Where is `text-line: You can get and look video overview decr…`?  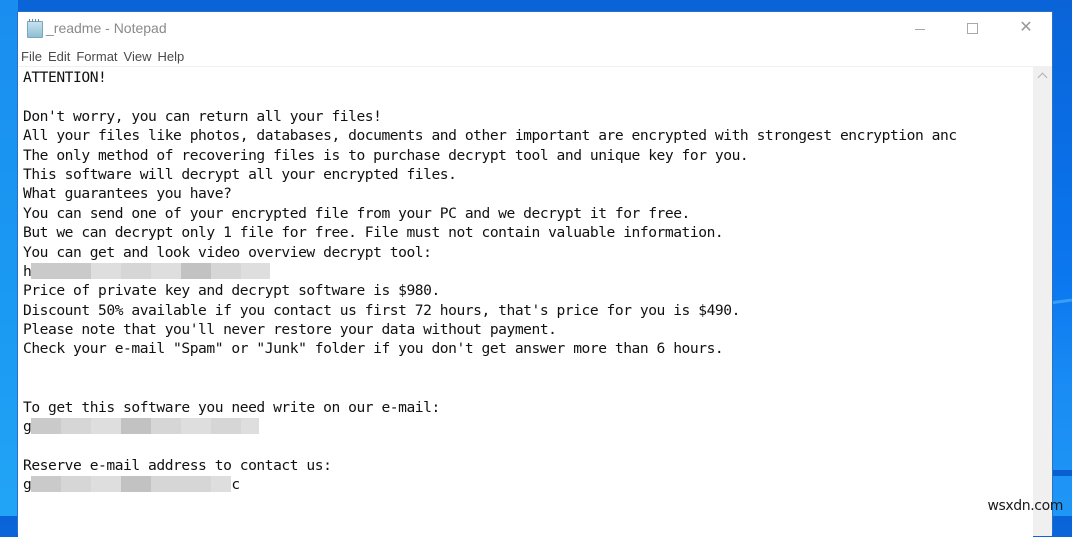
text-line: You can get and look video overview decr… is located at coordinates (490, 252).